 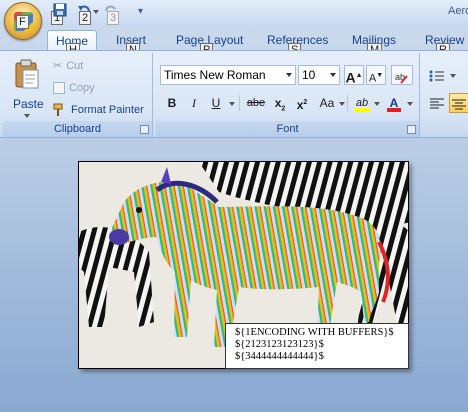 What do you see at coordinates (287, 129) in the screenshot?
I see `font-group-label: Font` at bounding box center [287, 129].